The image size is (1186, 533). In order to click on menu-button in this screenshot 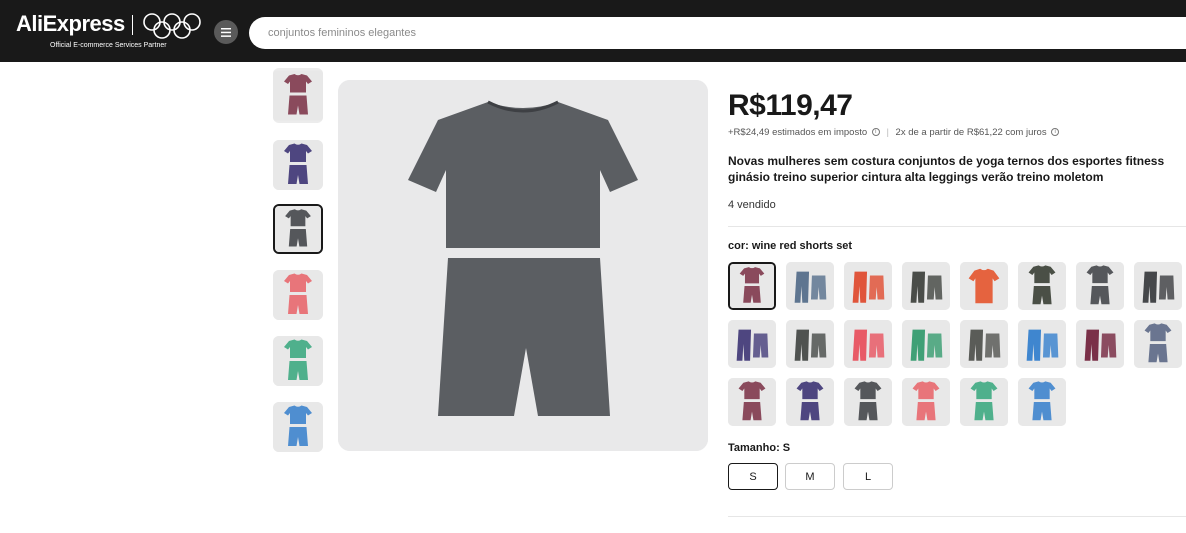, I will do `click(226, 32)`.